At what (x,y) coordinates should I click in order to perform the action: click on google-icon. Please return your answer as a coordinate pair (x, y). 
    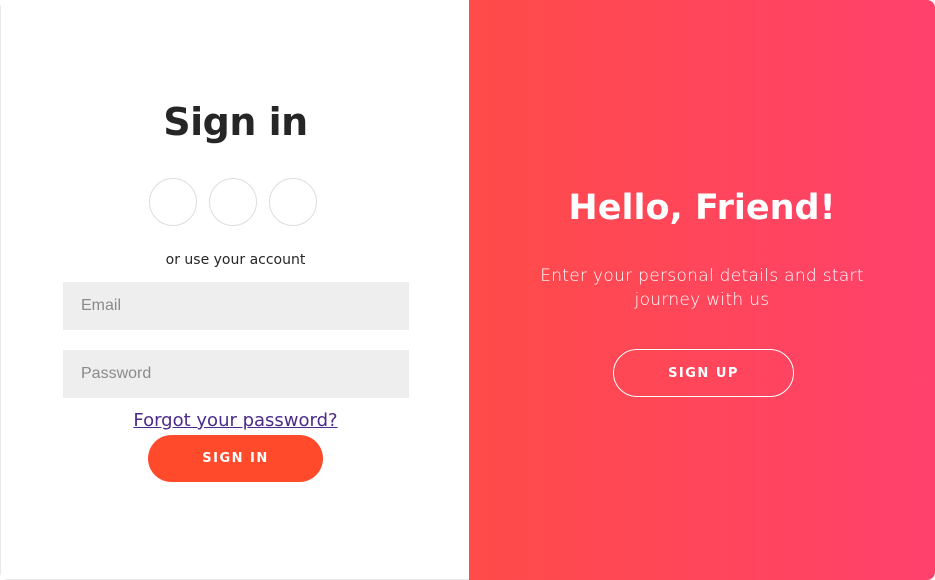
    Looking at the image, I should click on (233, 202).